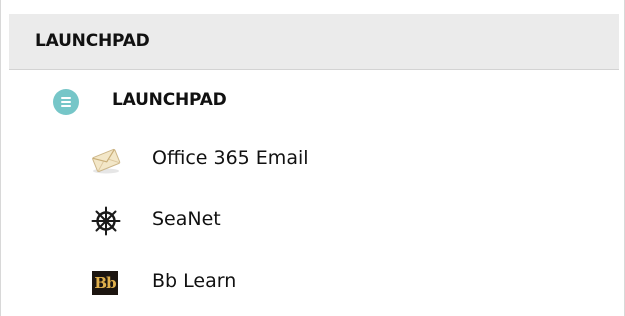  What do you see at coordinates (106, 160) in the screenshot?
I see `envelope-icon` at bounding box center [106, 160].